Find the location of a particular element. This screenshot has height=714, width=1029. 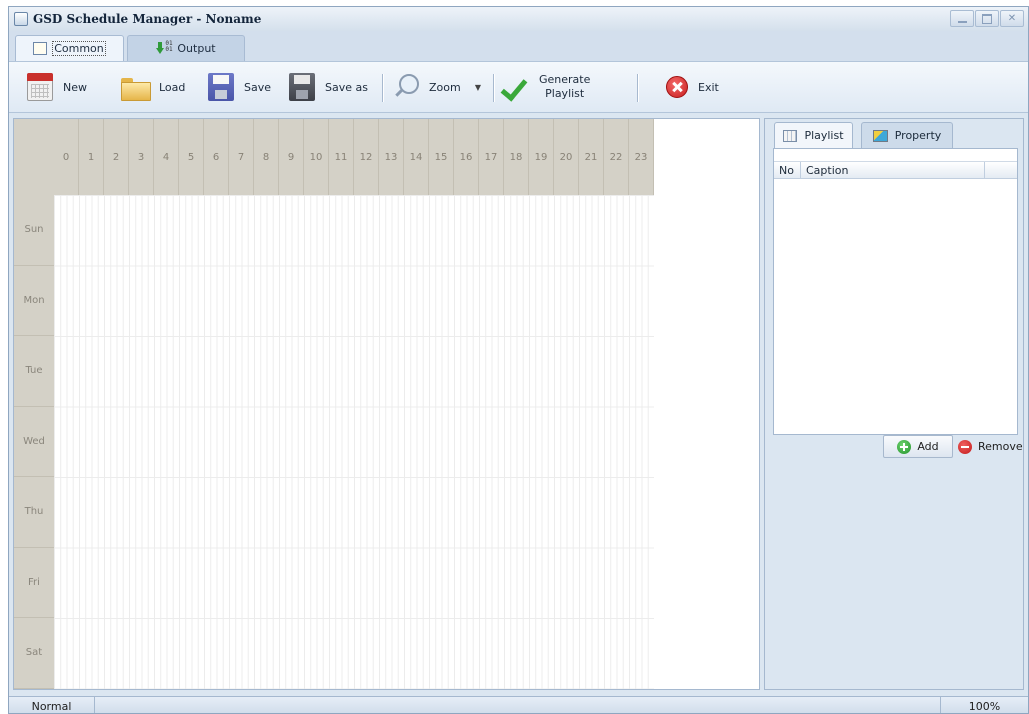

generate-label-line1: Generate is located at coordinates (565, 79).